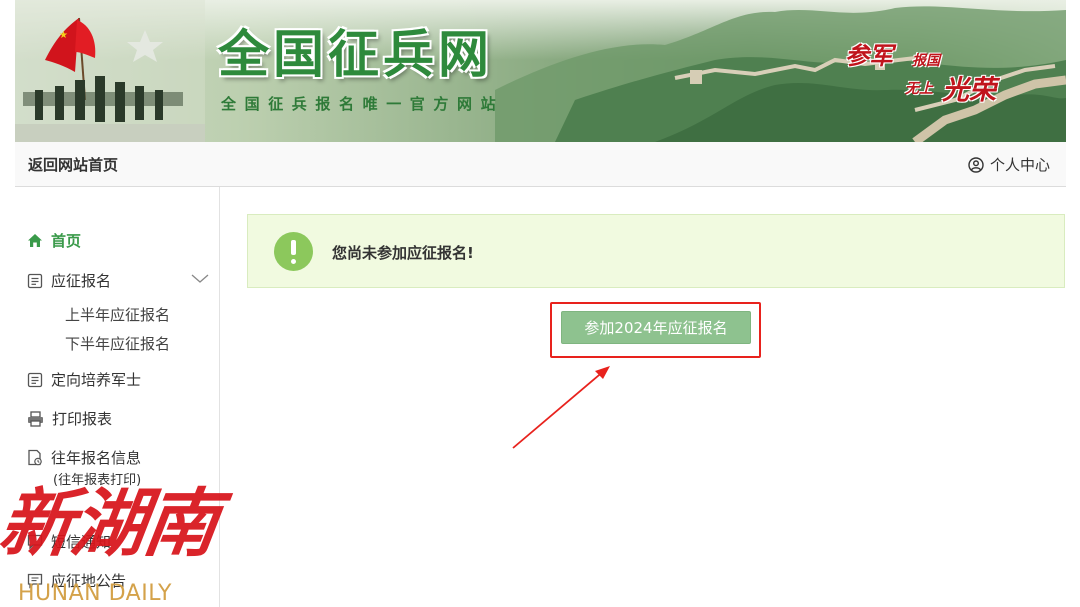  I want to click on sidebar-item-enlist: 应征报名, so click(69, 280).